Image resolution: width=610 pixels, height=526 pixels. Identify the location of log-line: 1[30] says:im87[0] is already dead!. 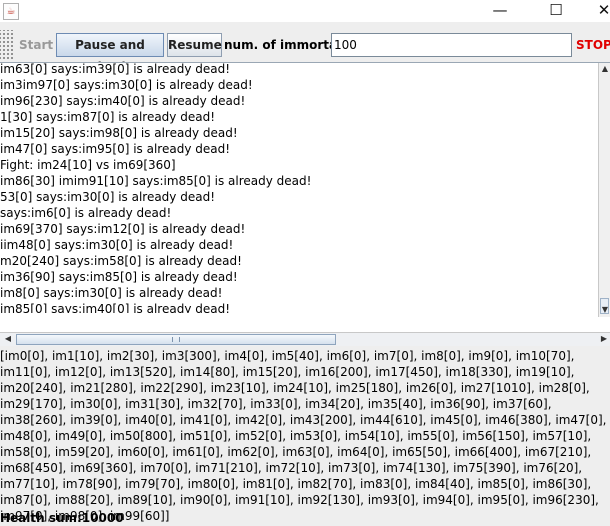
(107, 117).